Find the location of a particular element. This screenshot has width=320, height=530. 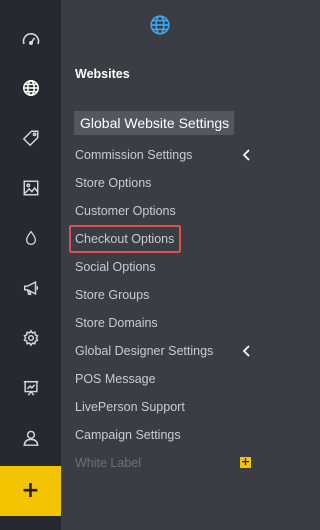

gear-icon is located at coordinates (31, 338).